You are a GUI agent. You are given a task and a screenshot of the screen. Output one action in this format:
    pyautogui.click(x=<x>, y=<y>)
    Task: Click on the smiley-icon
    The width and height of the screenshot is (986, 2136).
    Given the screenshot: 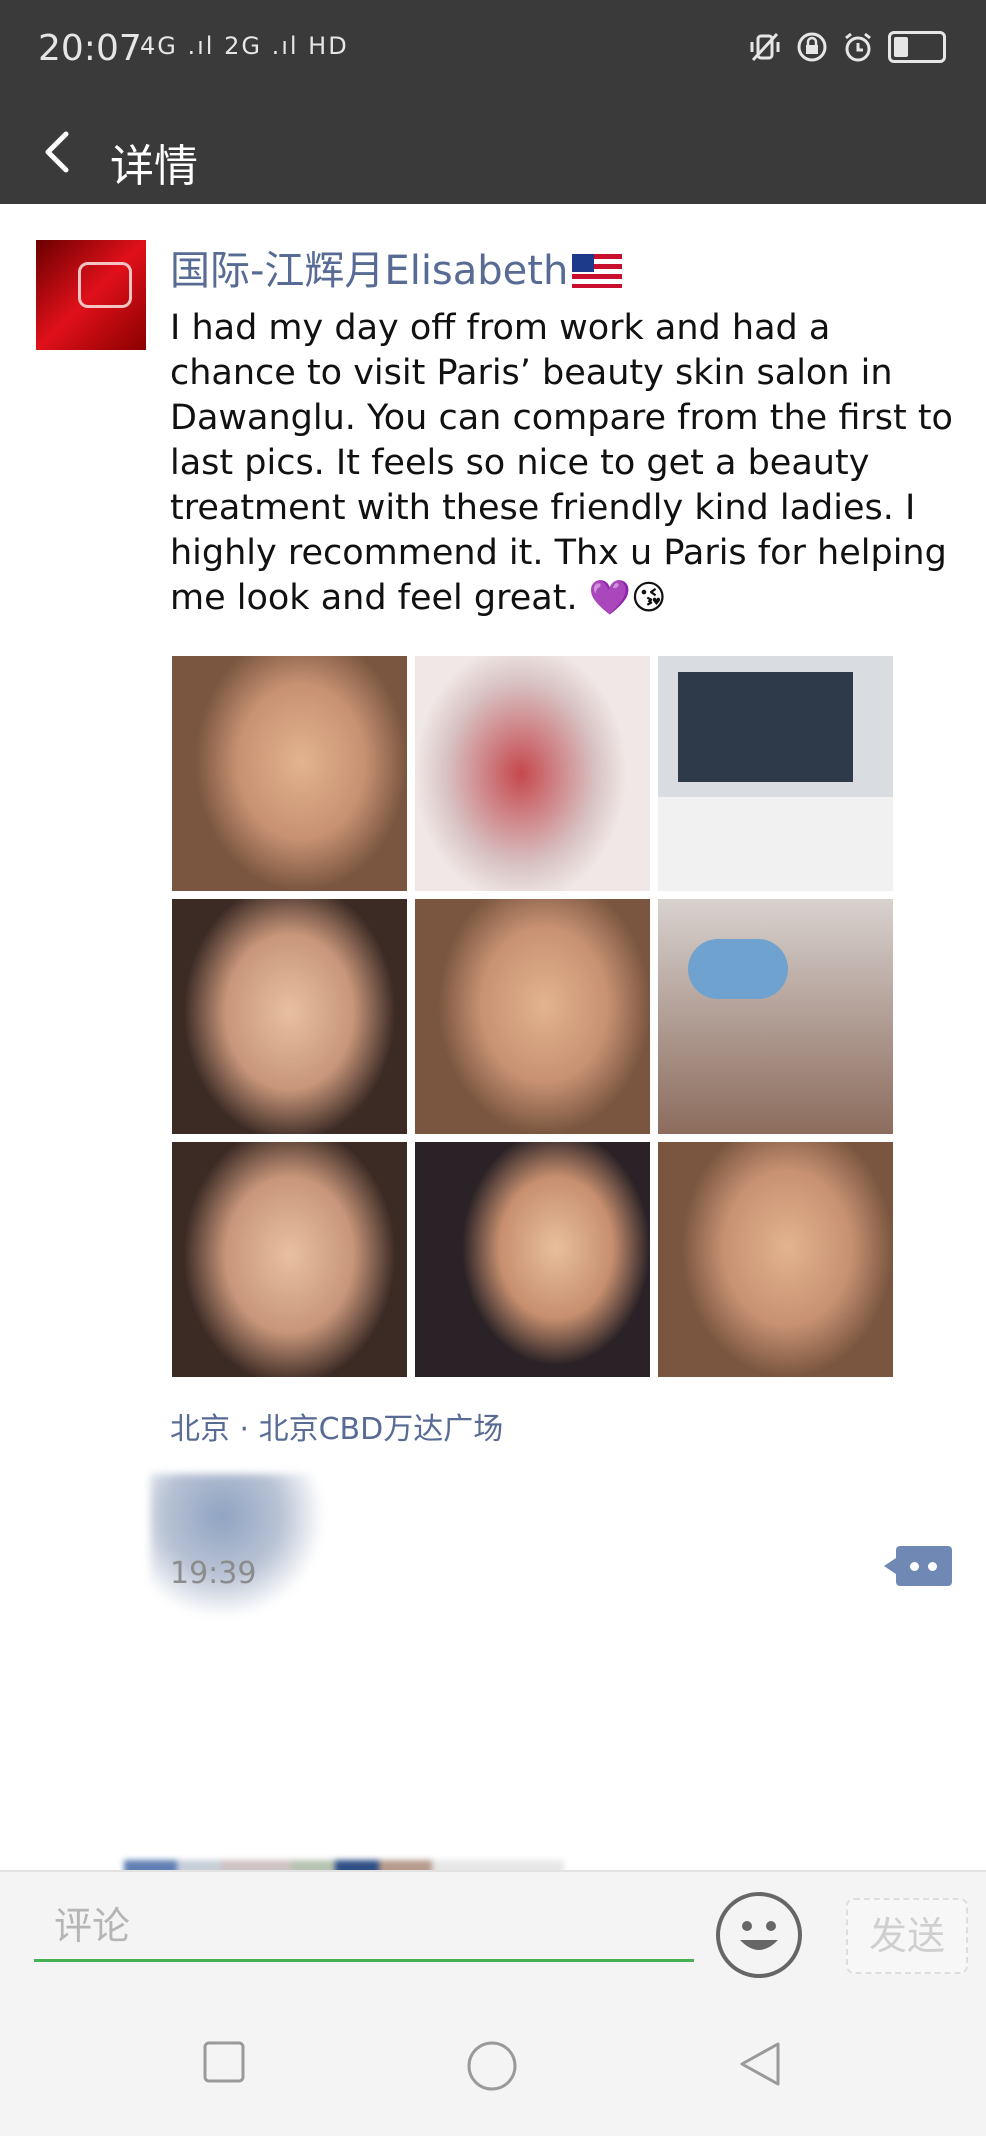 What is the action you would take?
    pyautogui.click(x=759, y=1935)
    